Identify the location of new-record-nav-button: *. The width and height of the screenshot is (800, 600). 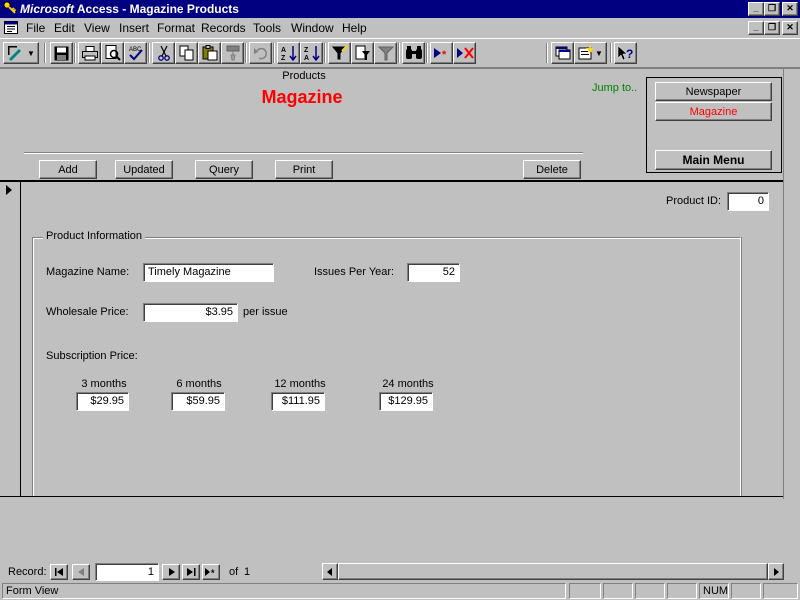
(211, 572).